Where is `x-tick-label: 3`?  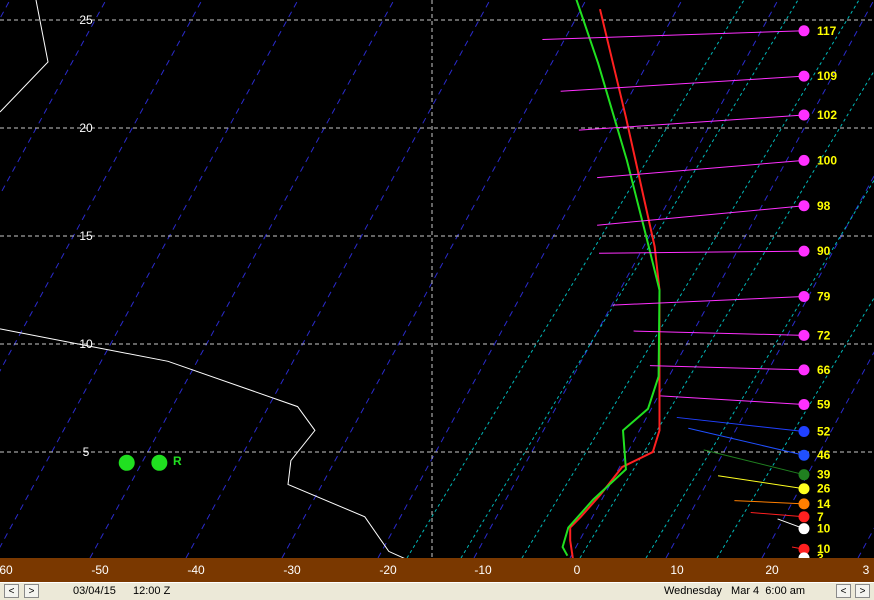 x-tick-label: 3 is located at coordinates (866, 570).